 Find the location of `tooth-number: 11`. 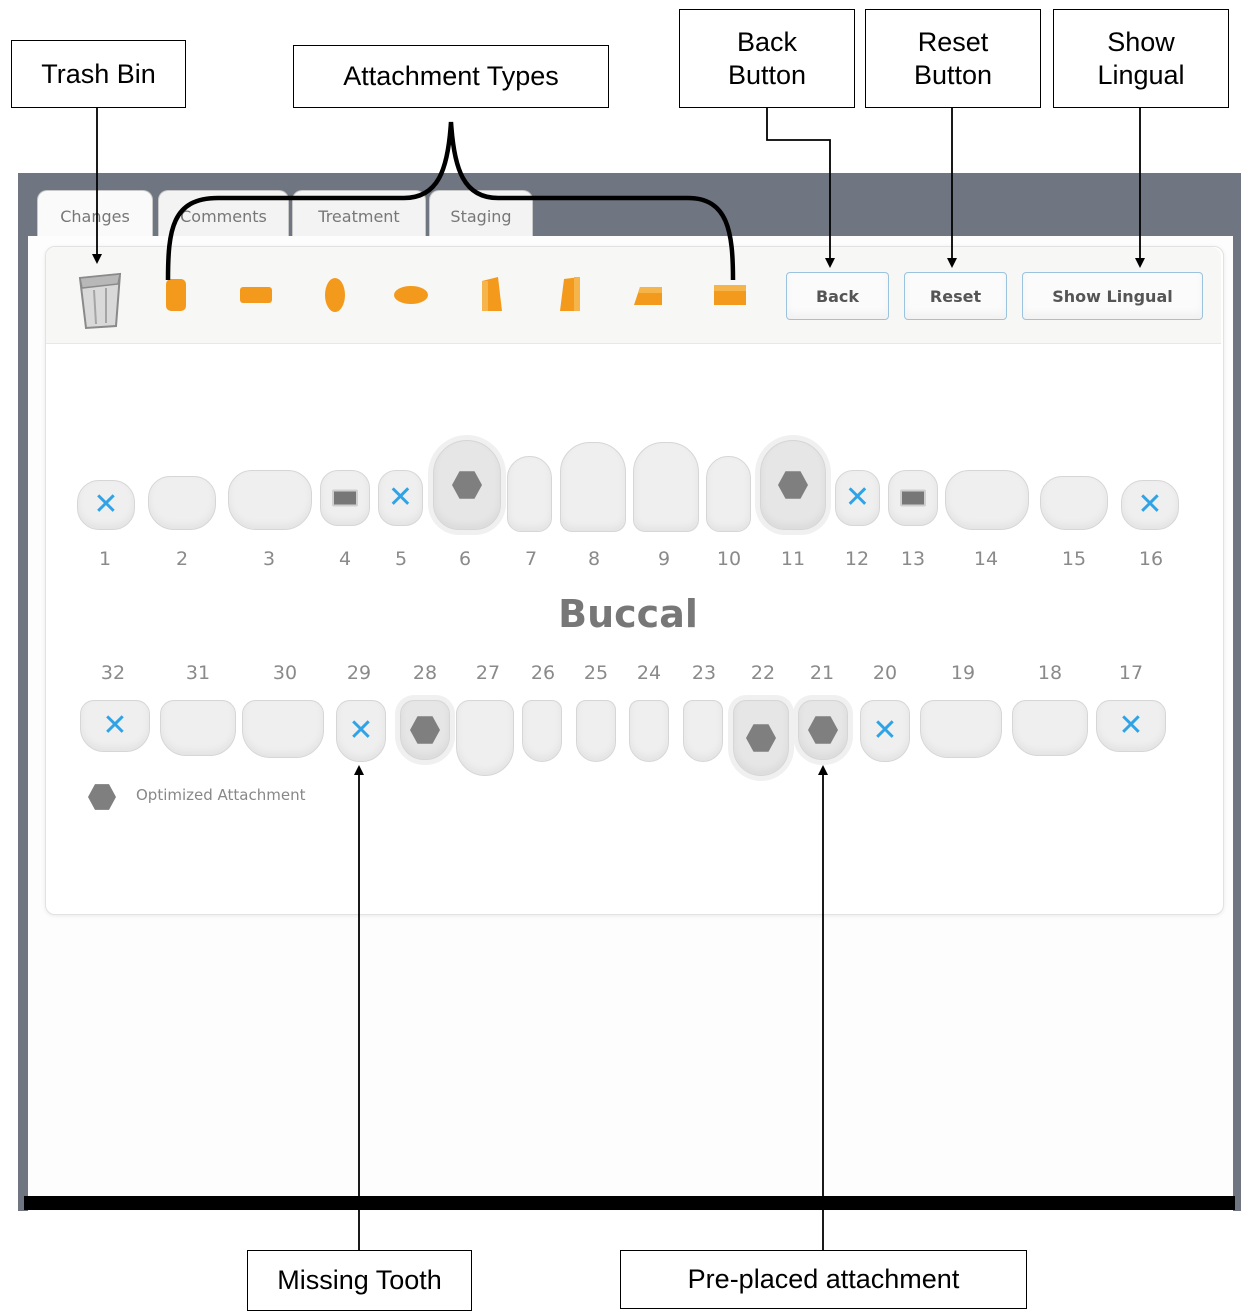

tooth-number: 11 is located at coordinates (793, 559).